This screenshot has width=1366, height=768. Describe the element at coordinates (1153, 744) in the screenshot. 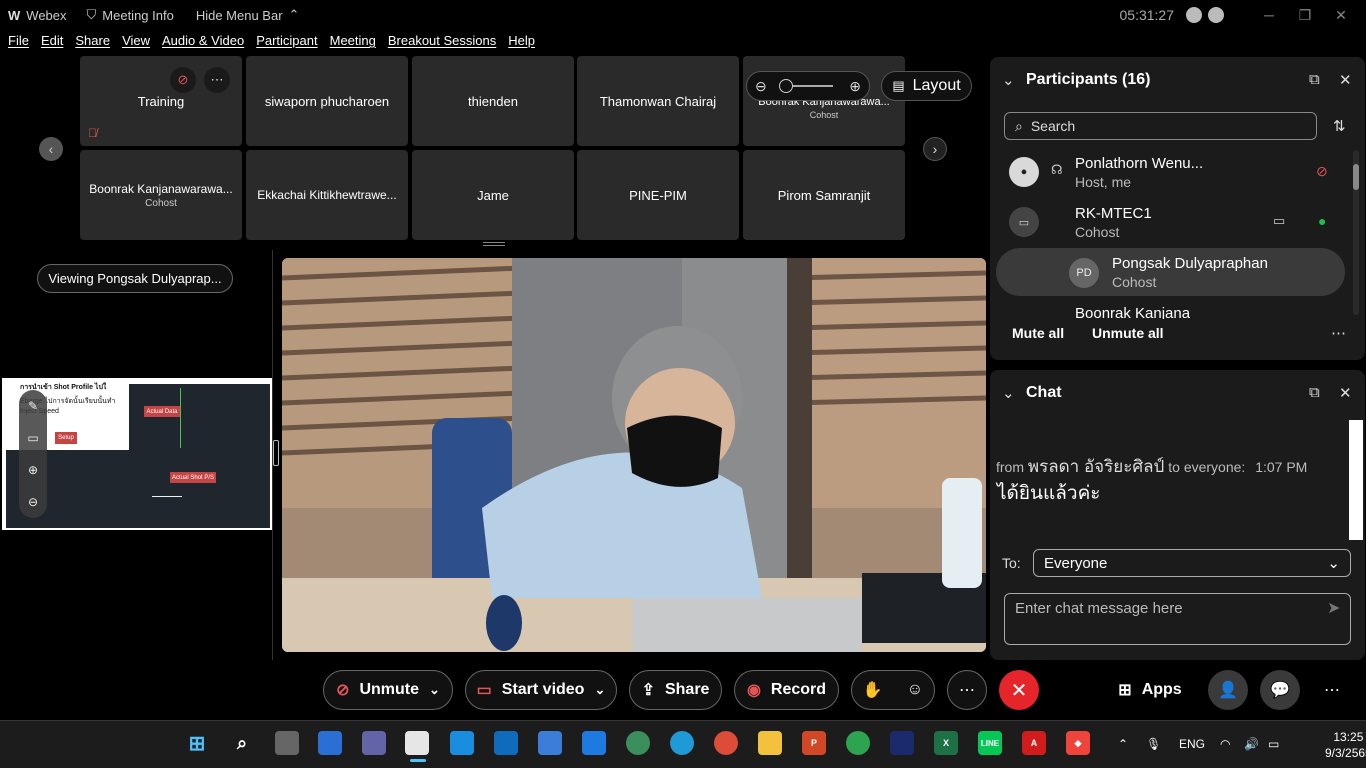

I see `microphone-icon: 🎙` at that location.